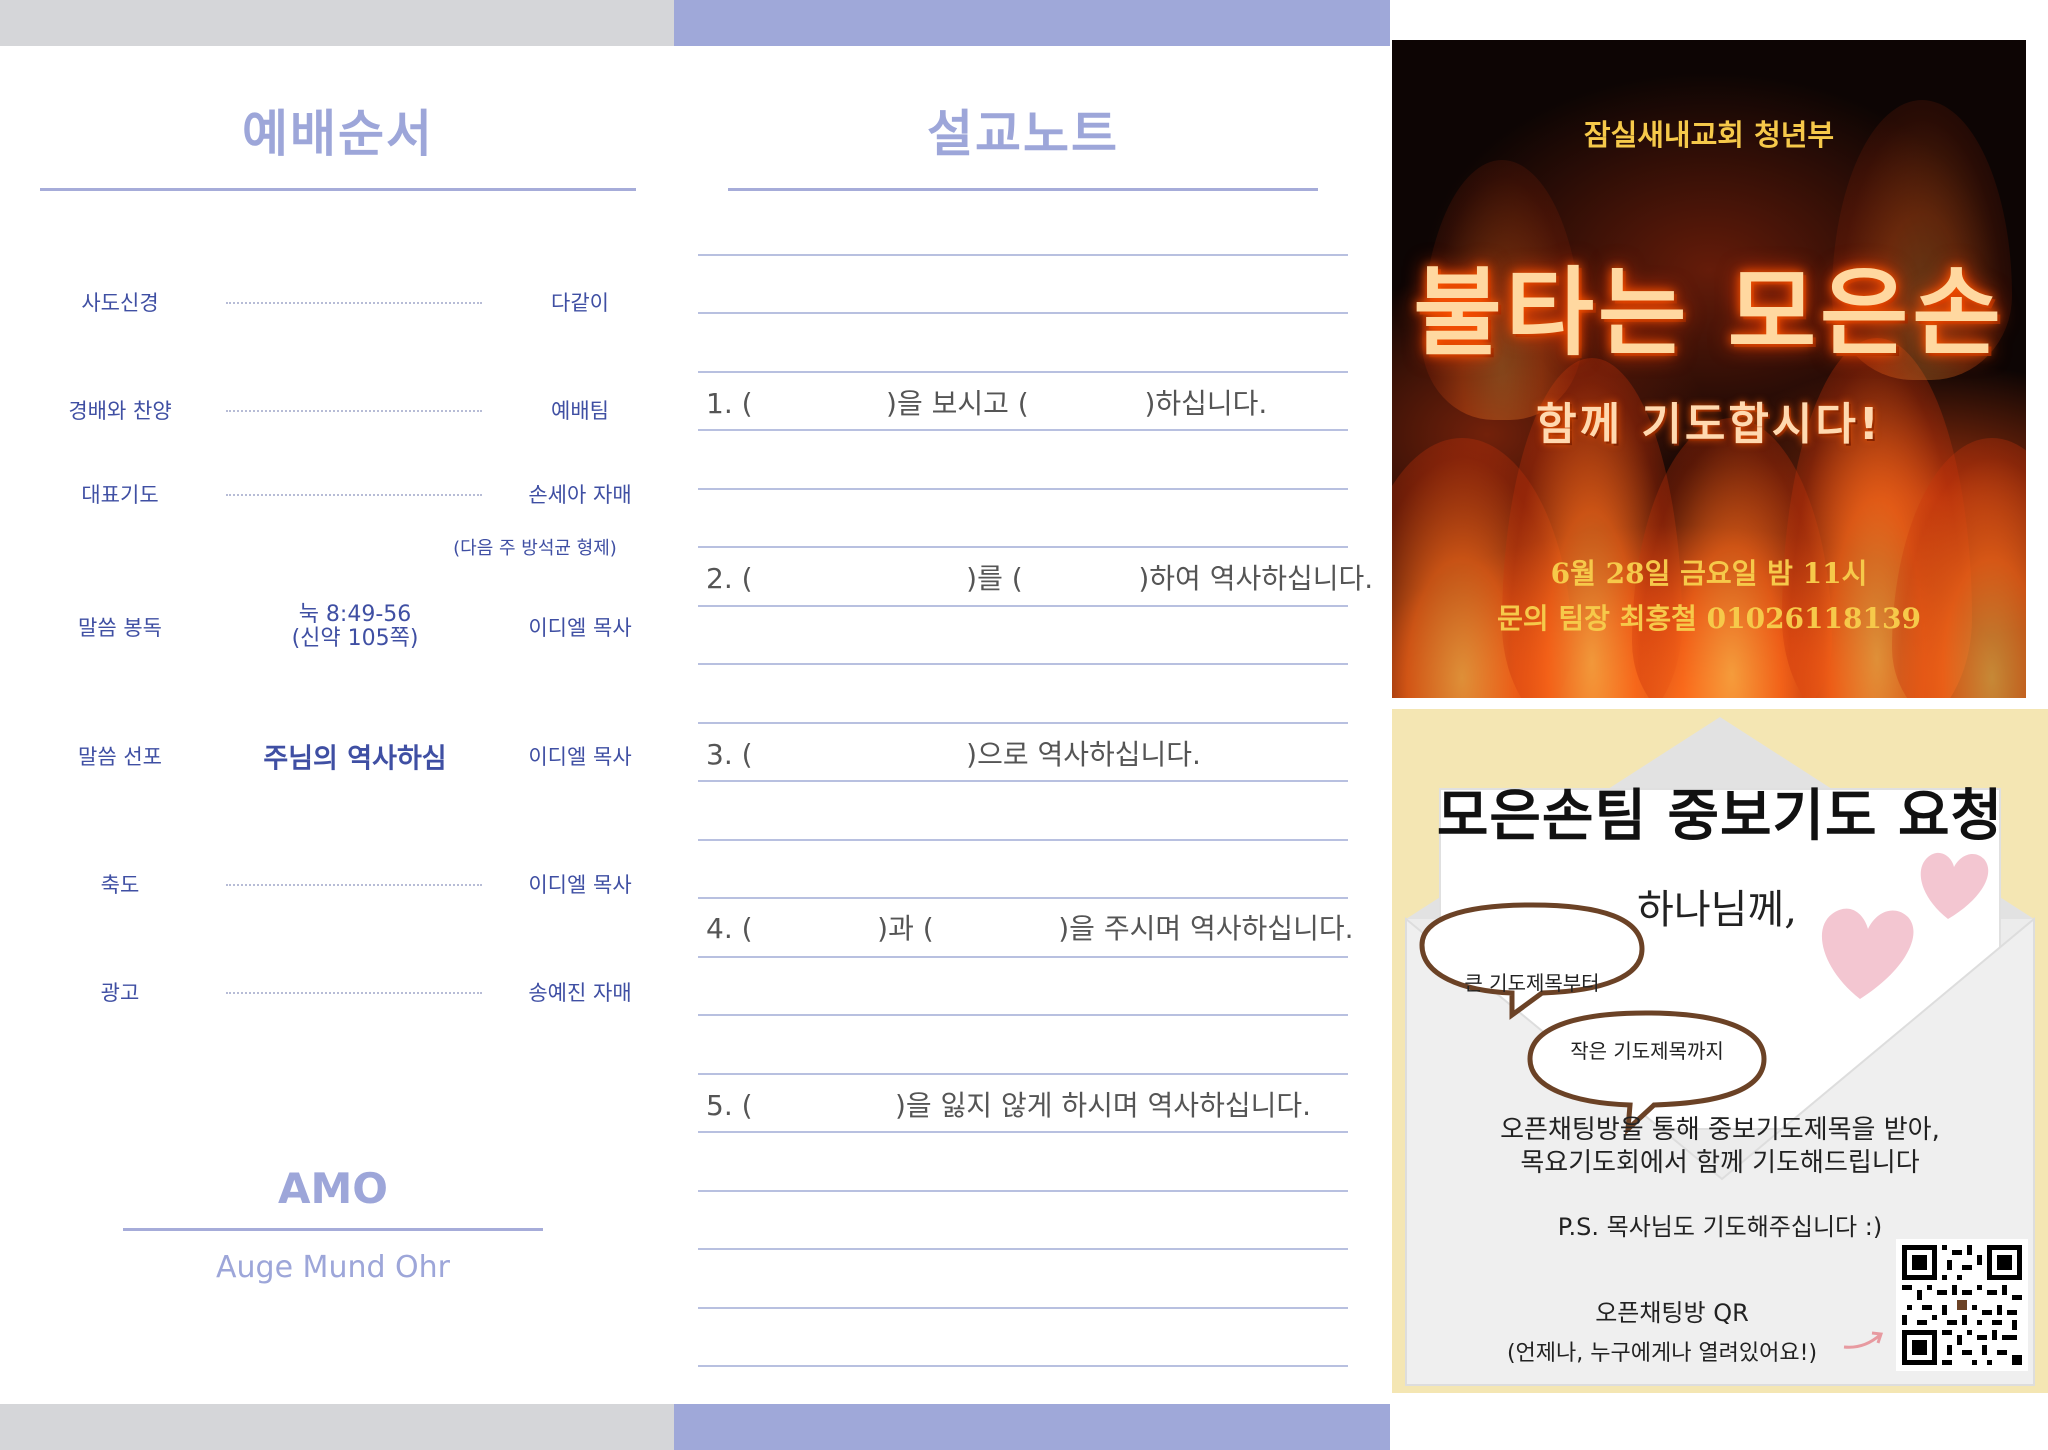 The image size is (2048, 1450). Describe the element at coordinates (580, 495) in the screenshot. I see `worship-row-leader: 손세아 자매` at that location.